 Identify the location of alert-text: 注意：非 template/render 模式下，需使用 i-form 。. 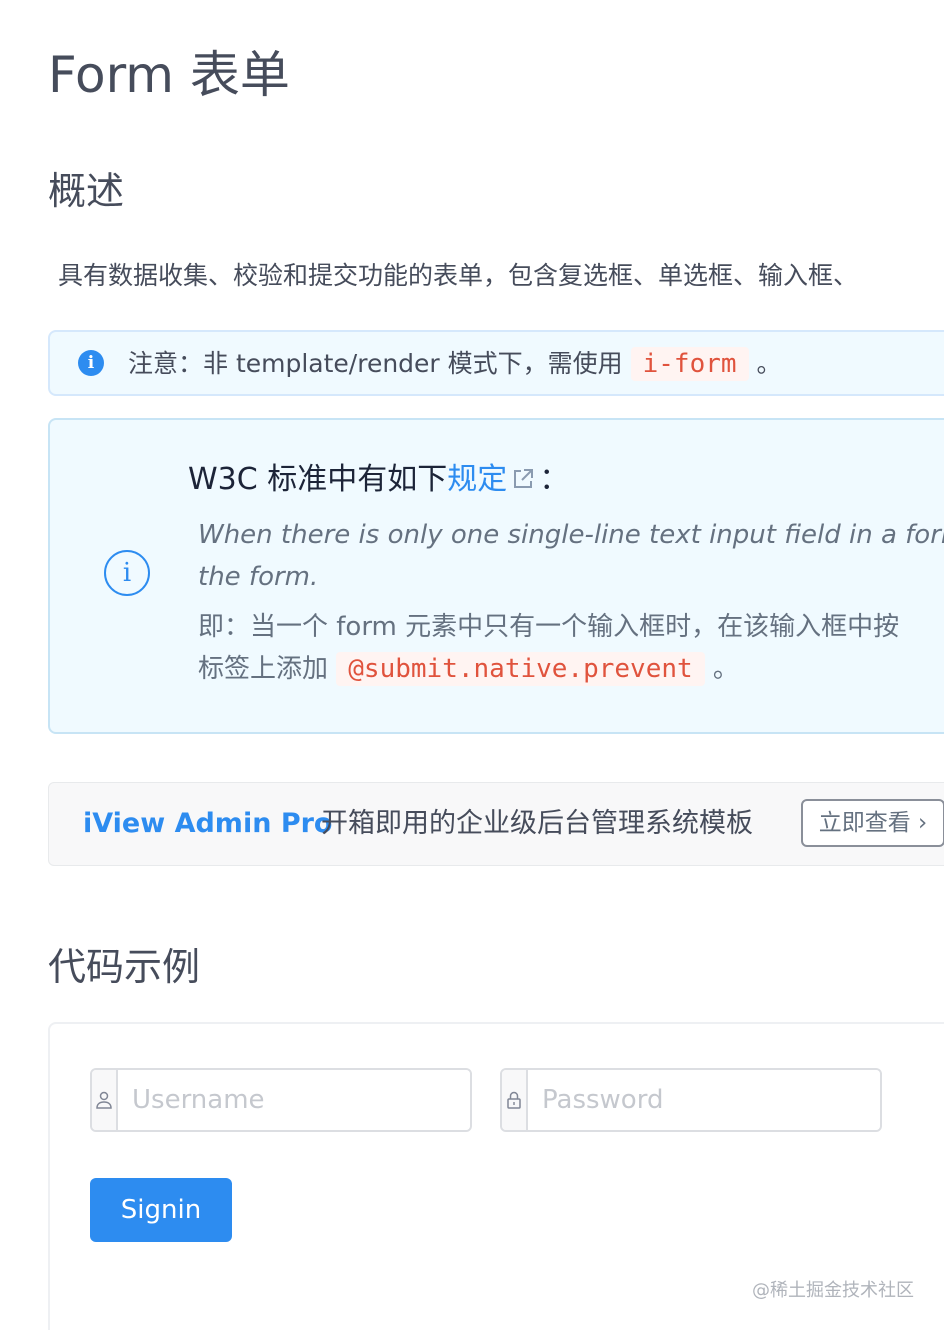
(455, 364).